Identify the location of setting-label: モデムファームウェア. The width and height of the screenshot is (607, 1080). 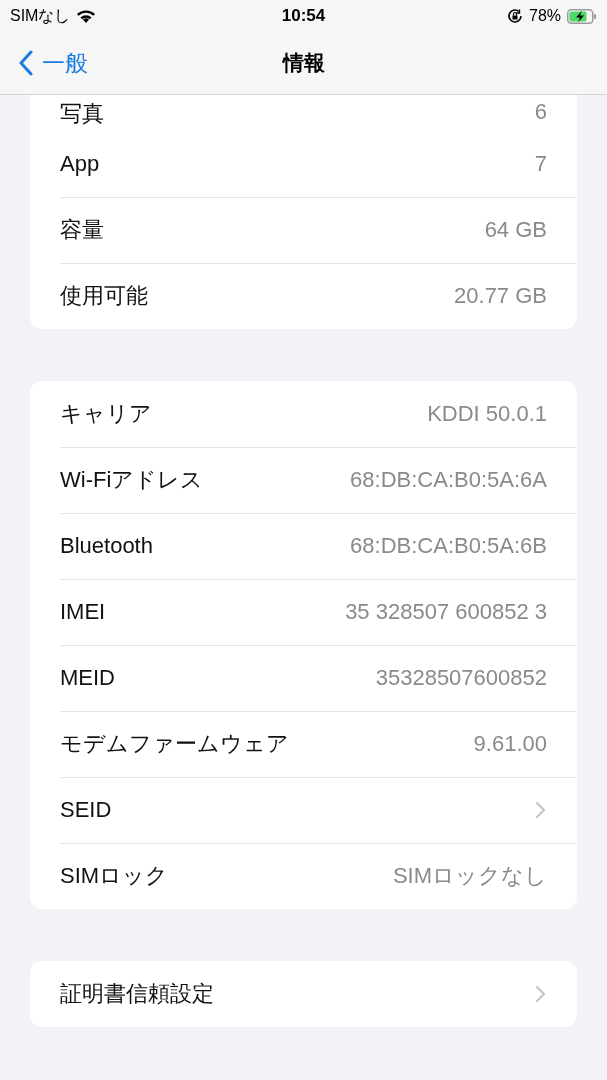
(174, 744).